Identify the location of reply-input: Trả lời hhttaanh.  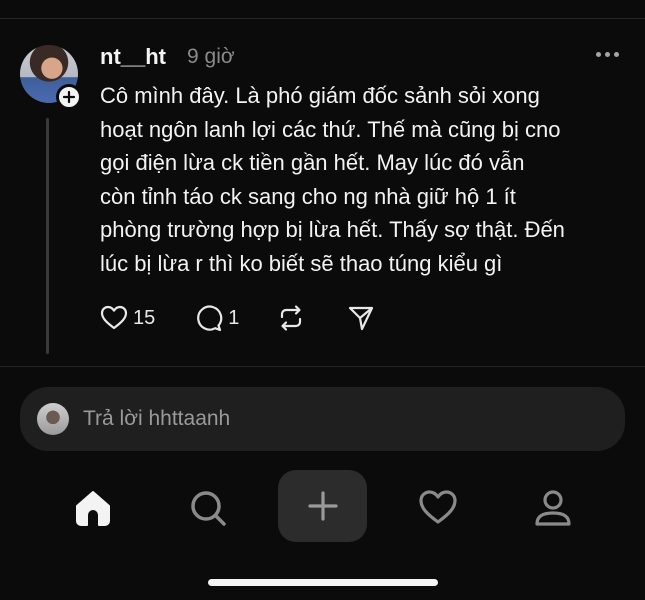
(322, 419).